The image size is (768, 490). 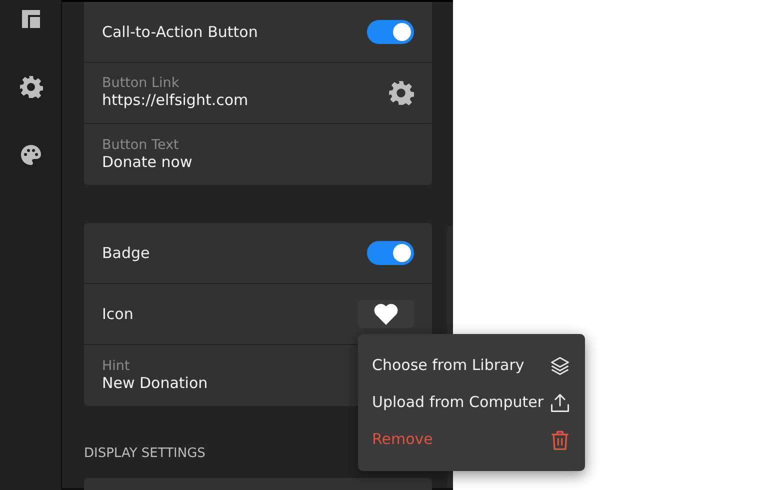 I want to click on icon-picker, so click(x=386, y=314).